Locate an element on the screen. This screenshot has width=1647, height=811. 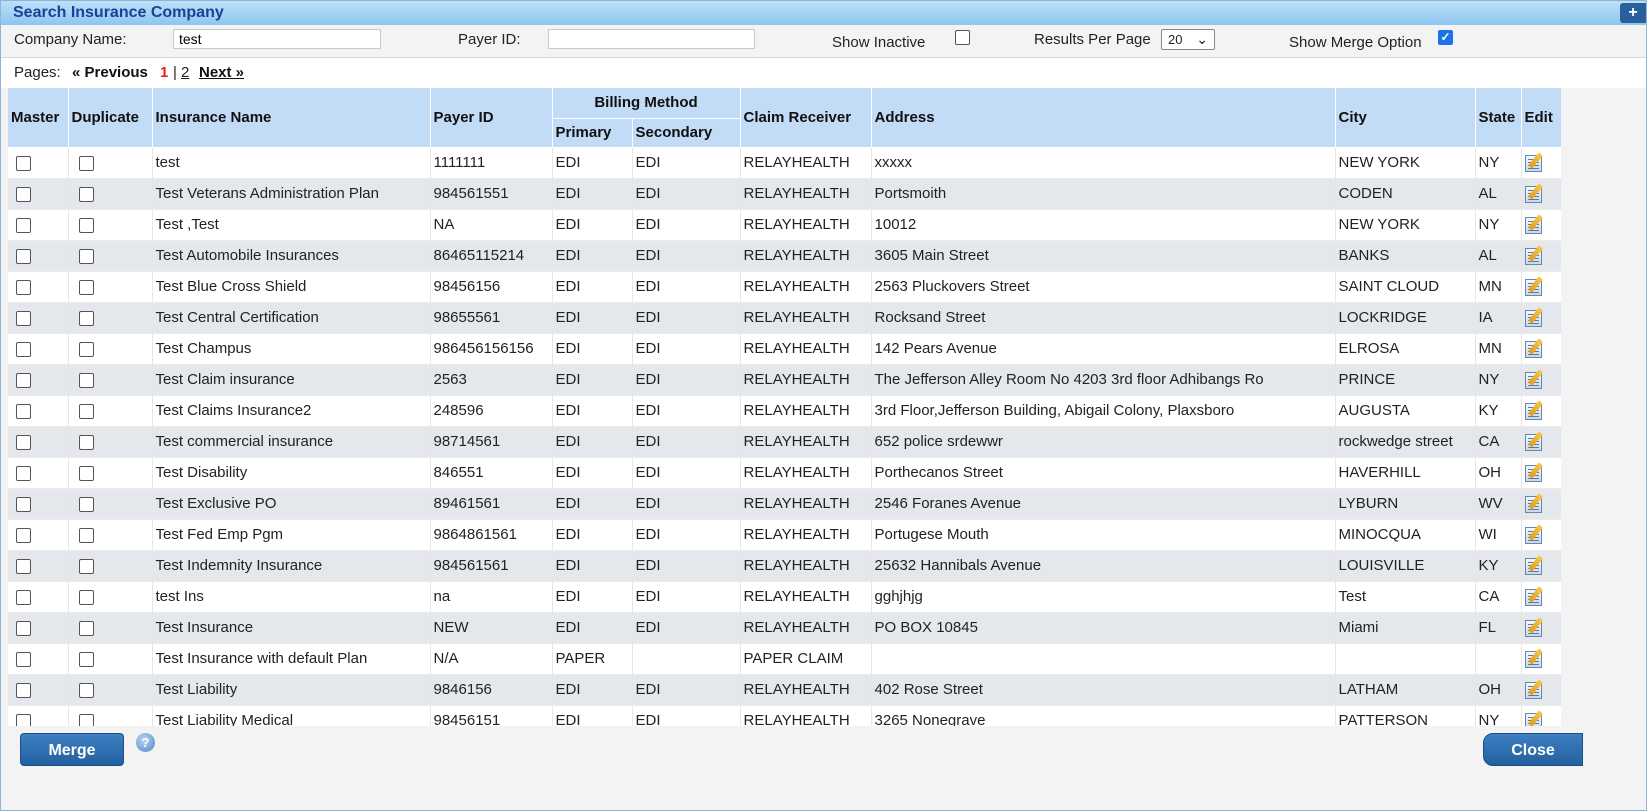
merge-button: Merge is located at coordinates (72, 749).